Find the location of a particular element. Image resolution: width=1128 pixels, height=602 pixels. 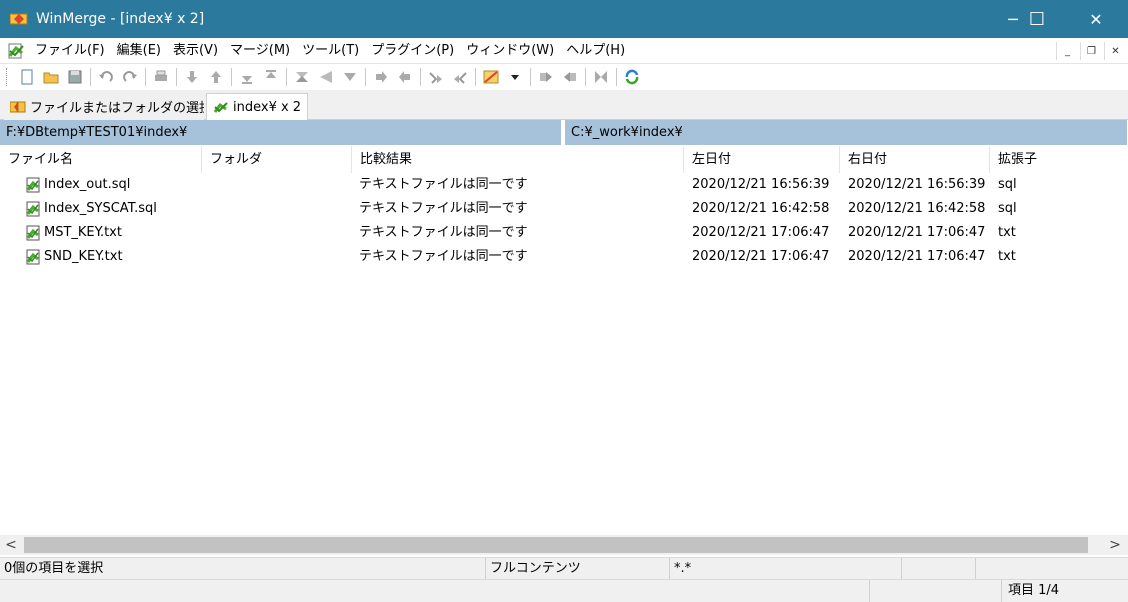

right-path-bar: C:¥_work¥index¥ is located at coordinates (846, 132).